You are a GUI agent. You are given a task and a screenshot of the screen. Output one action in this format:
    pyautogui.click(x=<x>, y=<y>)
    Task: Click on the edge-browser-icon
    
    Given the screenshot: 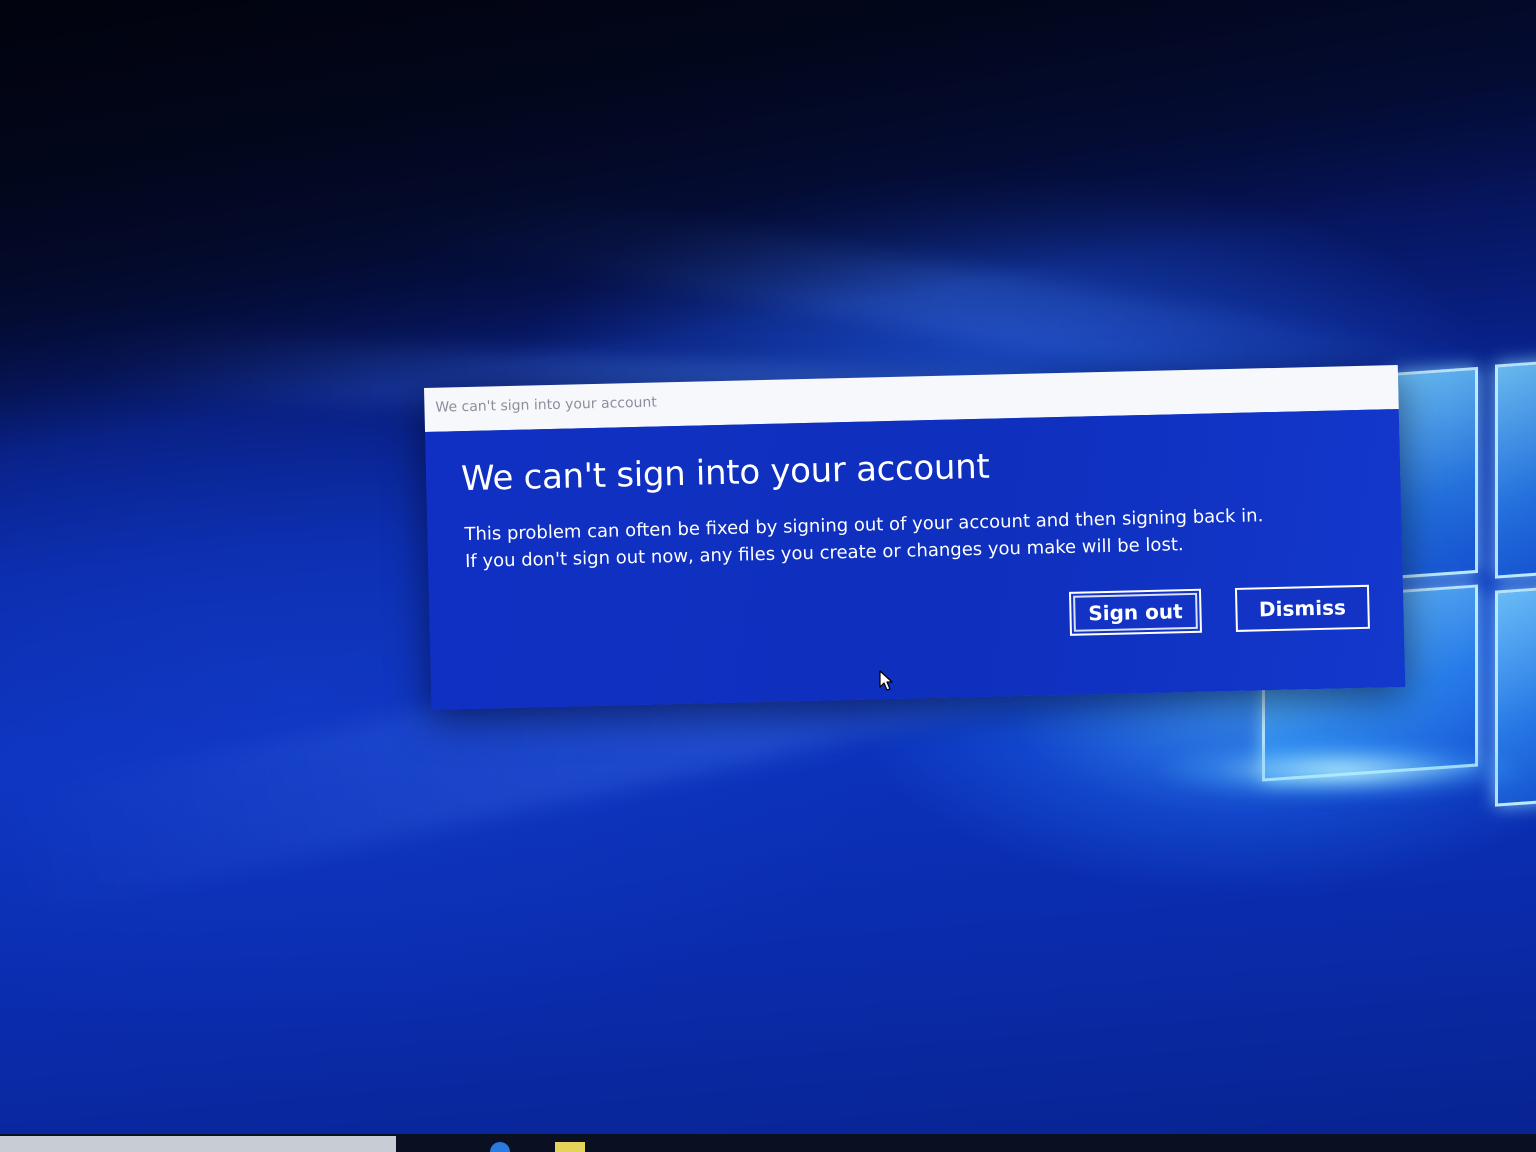 What is the action you would take?
    pyautogui.click(x=500, y=1147)
    